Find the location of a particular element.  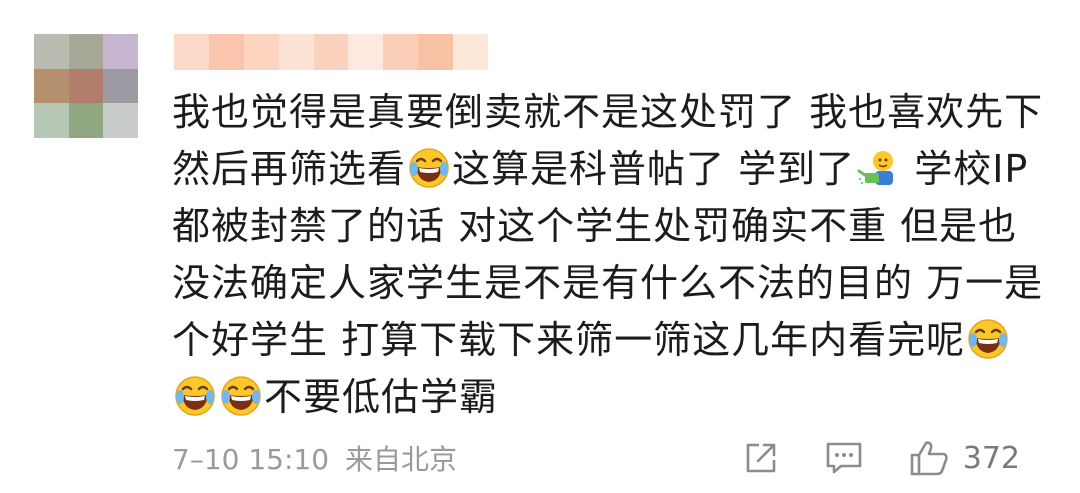

like-button: 372 is located at coordinates (964, 458).